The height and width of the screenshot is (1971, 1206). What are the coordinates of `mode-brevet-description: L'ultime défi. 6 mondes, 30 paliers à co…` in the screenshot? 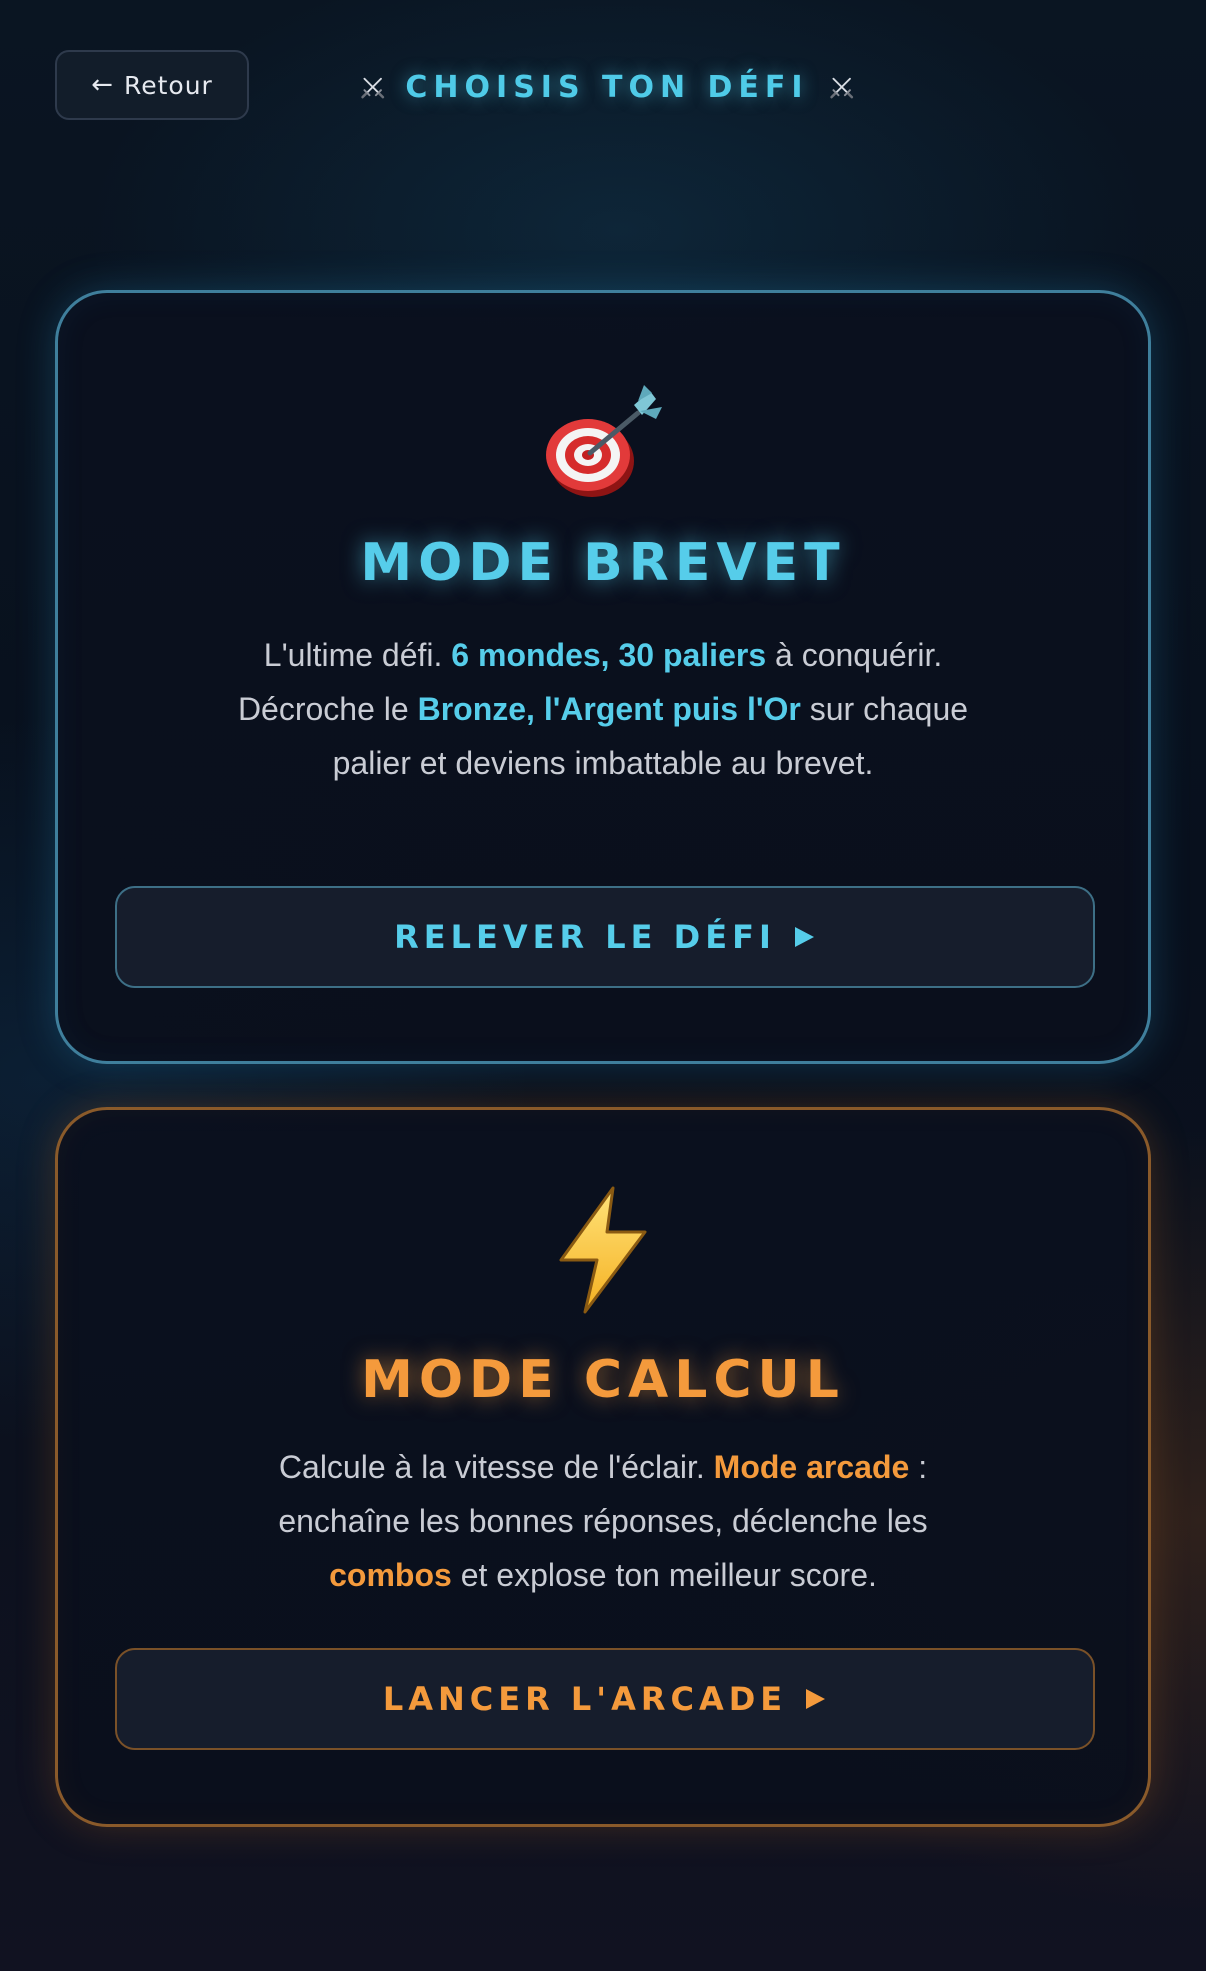 It's located at (603, 709).